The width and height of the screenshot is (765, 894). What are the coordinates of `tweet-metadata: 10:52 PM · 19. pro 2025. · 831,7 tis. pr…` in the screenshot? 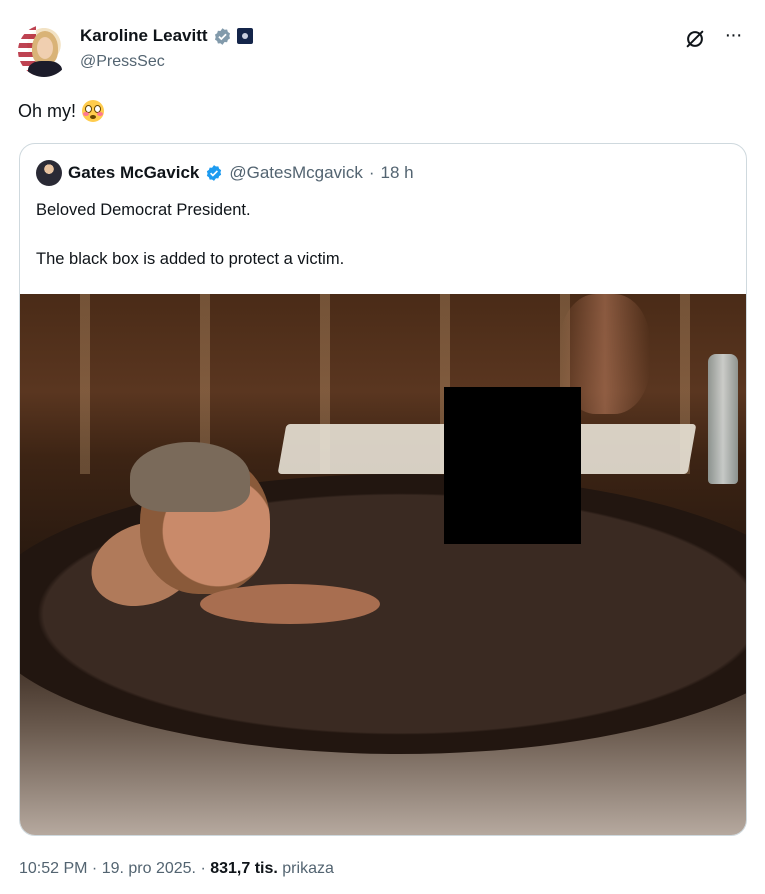 It's located at (176, 869).